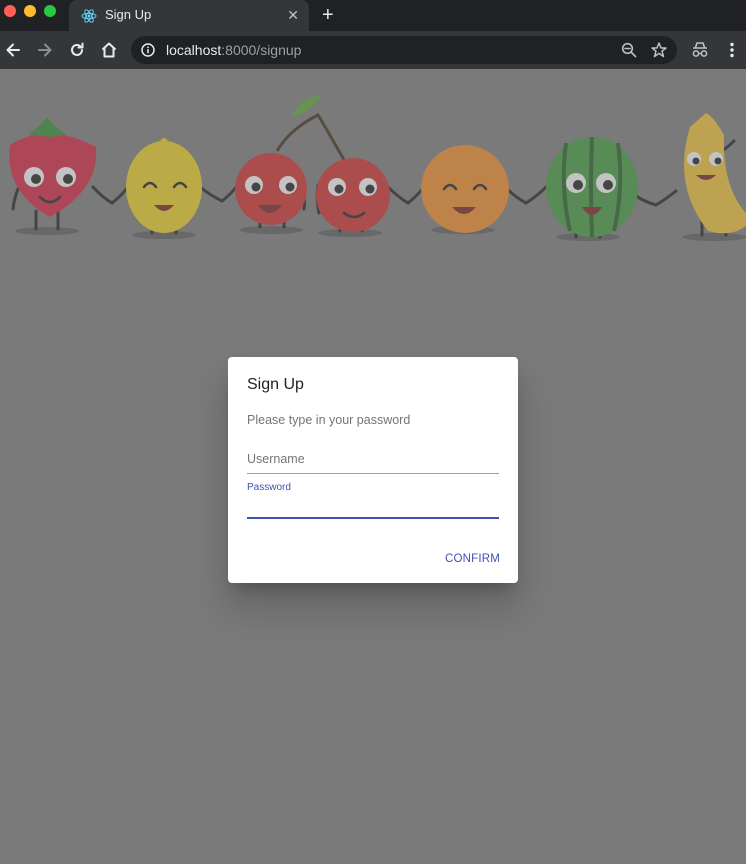 This screenshot has width=746, height=864. Describe the element at coordinates (189, 15) in the screenshot. I see `browser-tab: Sign Up ✕` at that location.